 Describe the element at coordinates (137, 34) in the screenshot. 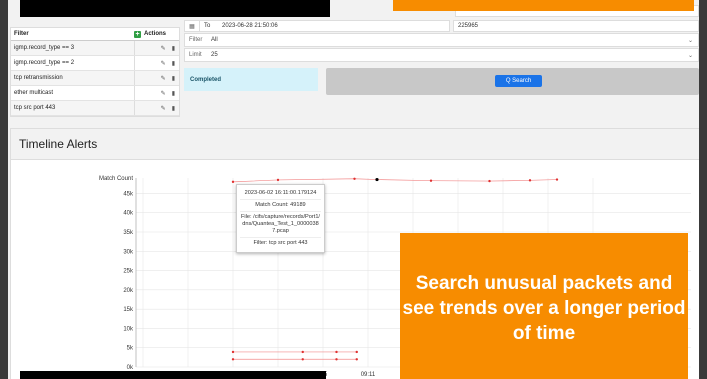

I see `add-filter-icon: +` at that location.